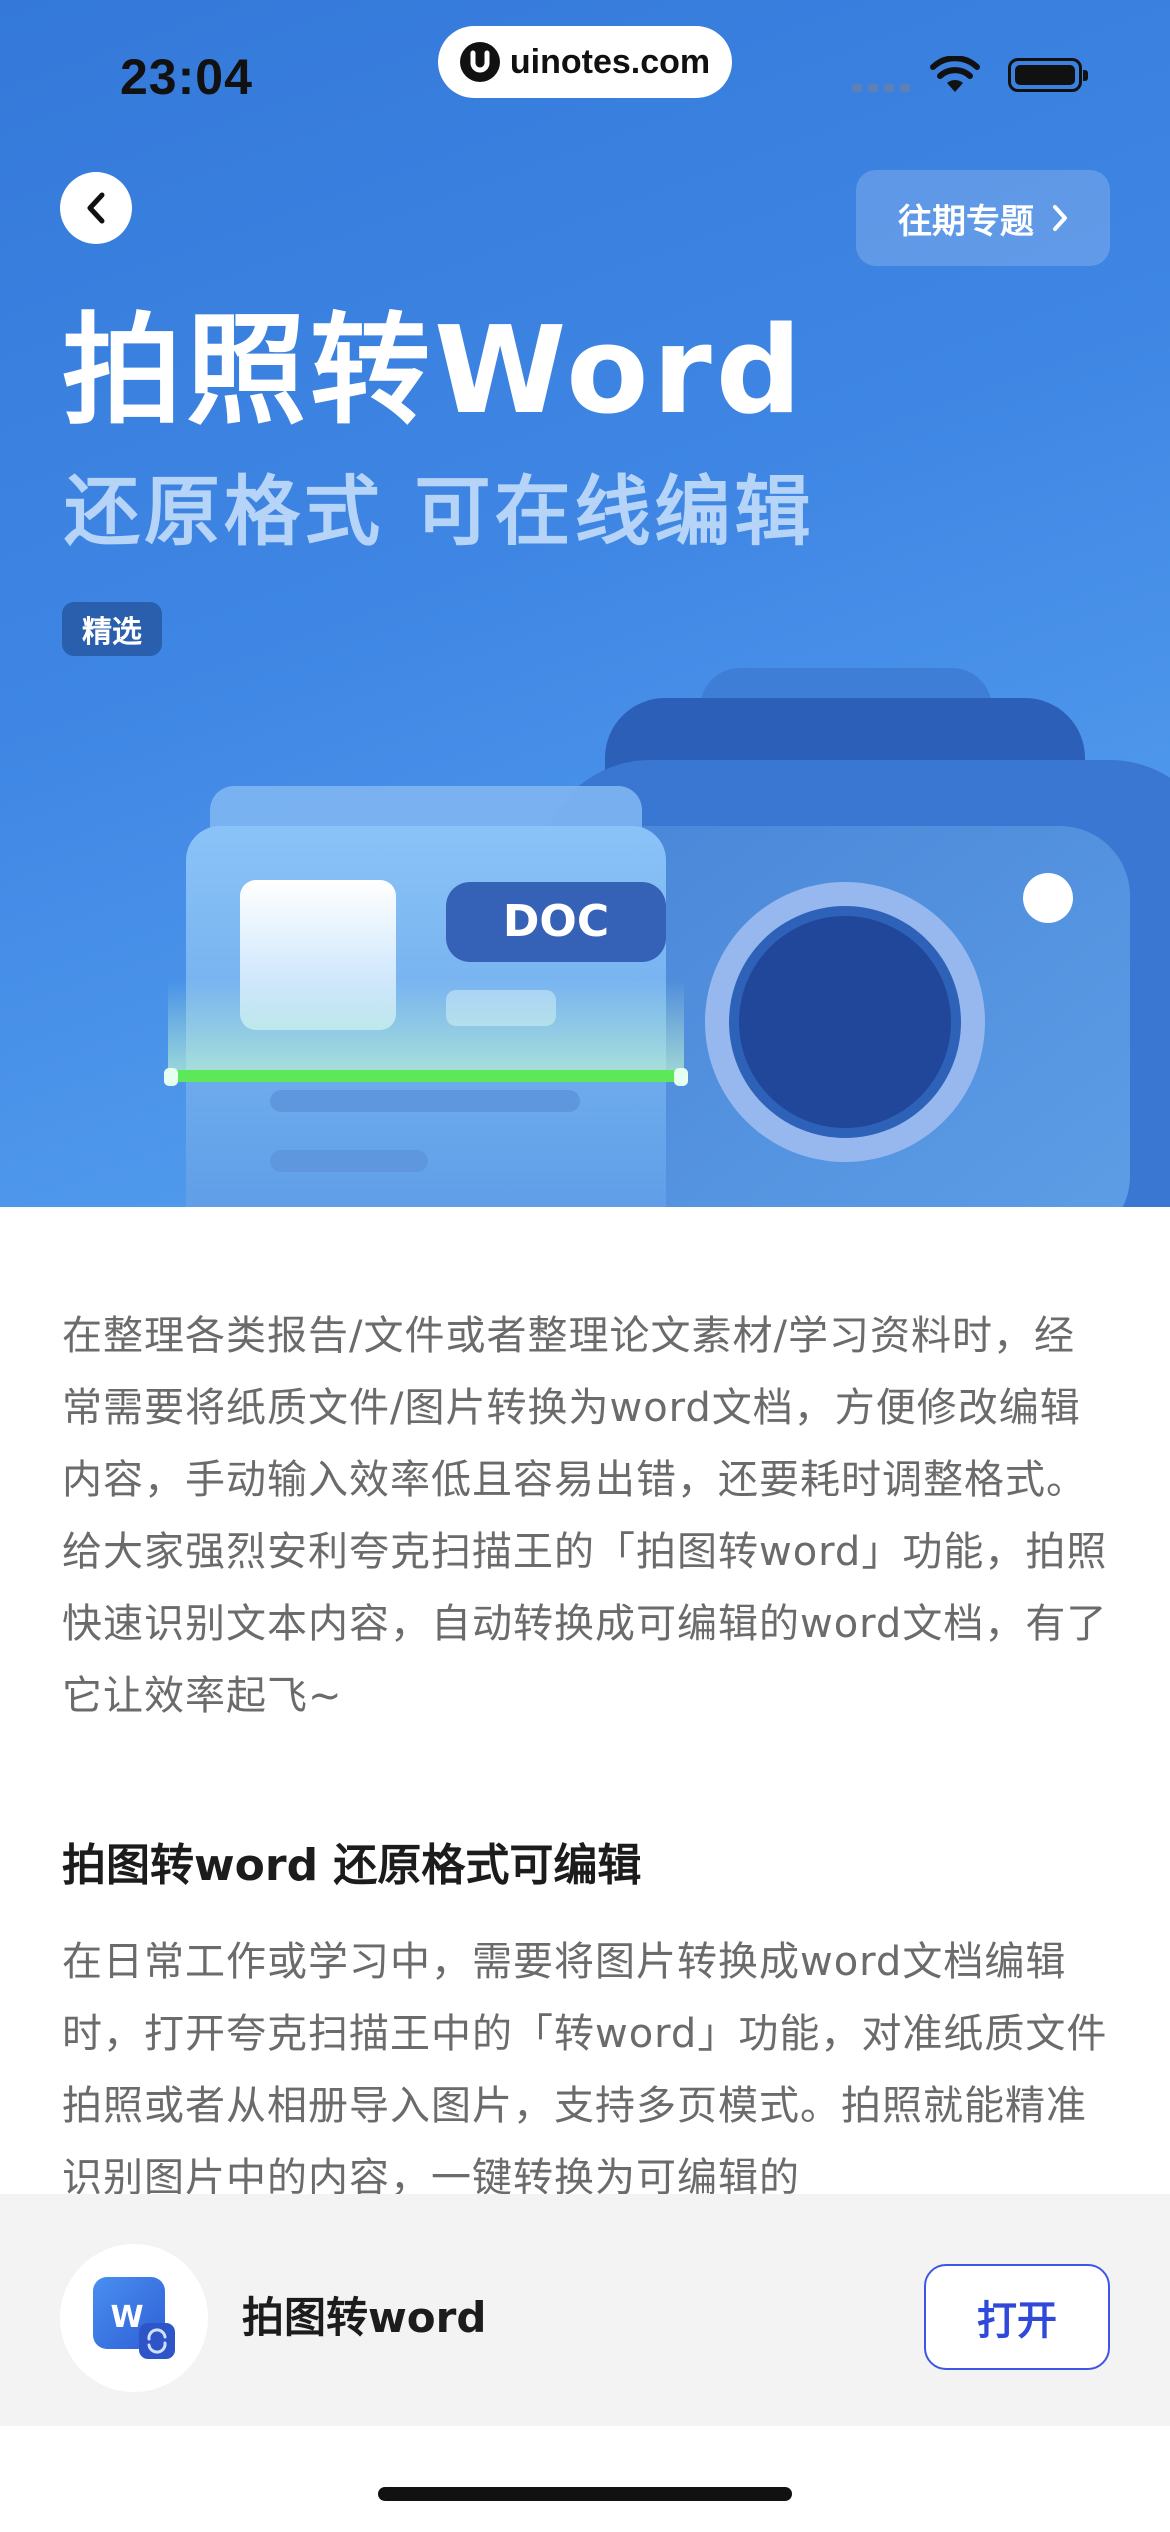 The height and width of the screenshot is (2532, 1170). What do you see at coordinates (479, 62) in the screenshot?
I see `uinotes-logo-icon` at bounding box center [479, 62].